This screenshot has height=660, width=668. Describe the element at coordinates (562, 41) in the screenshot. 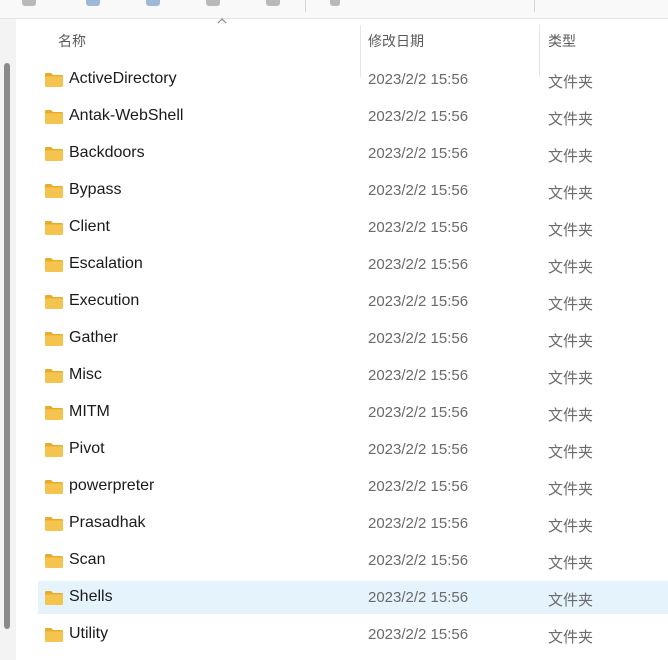

I see `column-header-type: 类型` at that location.